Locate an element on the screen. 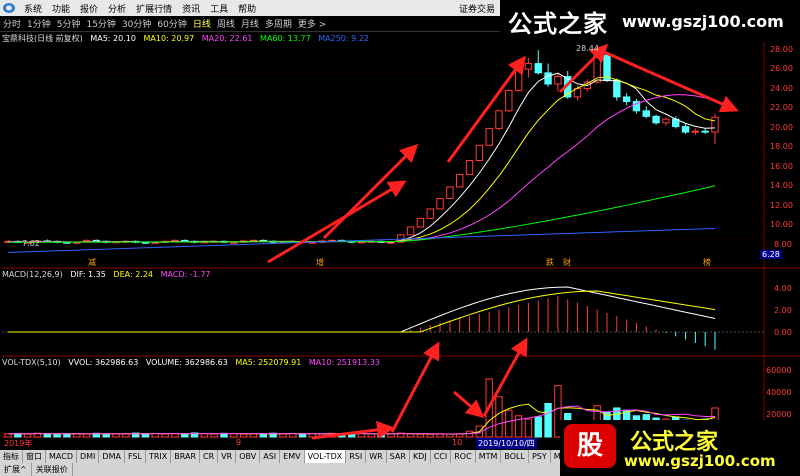 This screenshot has width=800, height=476. event-mark: 跌 is located at coordinates (550, 263).